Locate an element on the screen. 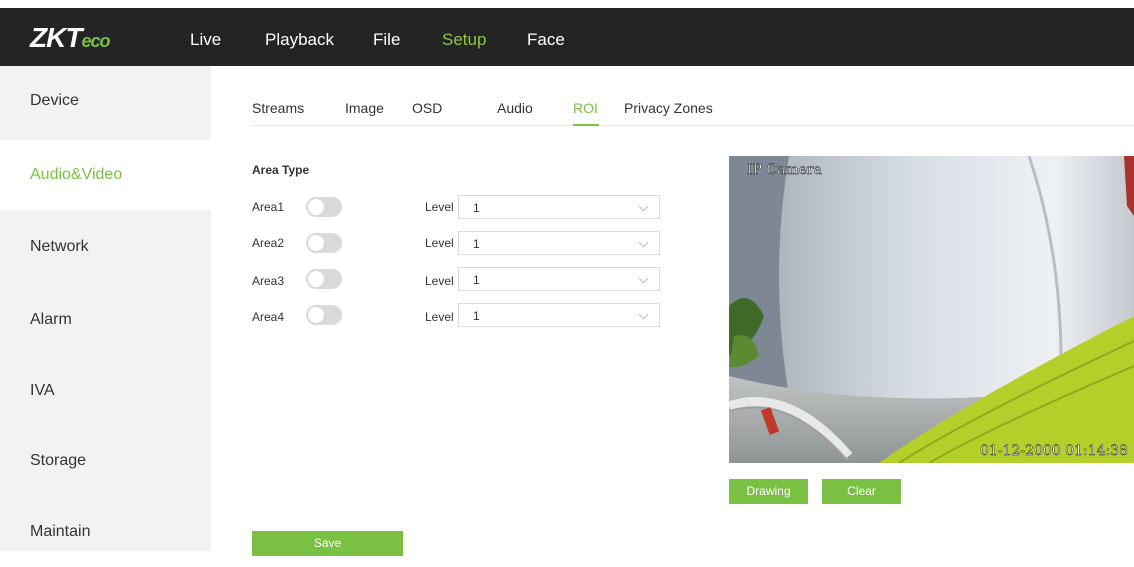 The width and height of the screenshot is (1134, 567). zkteco-logo: ZKTeco is located at coordinates (86, 39).